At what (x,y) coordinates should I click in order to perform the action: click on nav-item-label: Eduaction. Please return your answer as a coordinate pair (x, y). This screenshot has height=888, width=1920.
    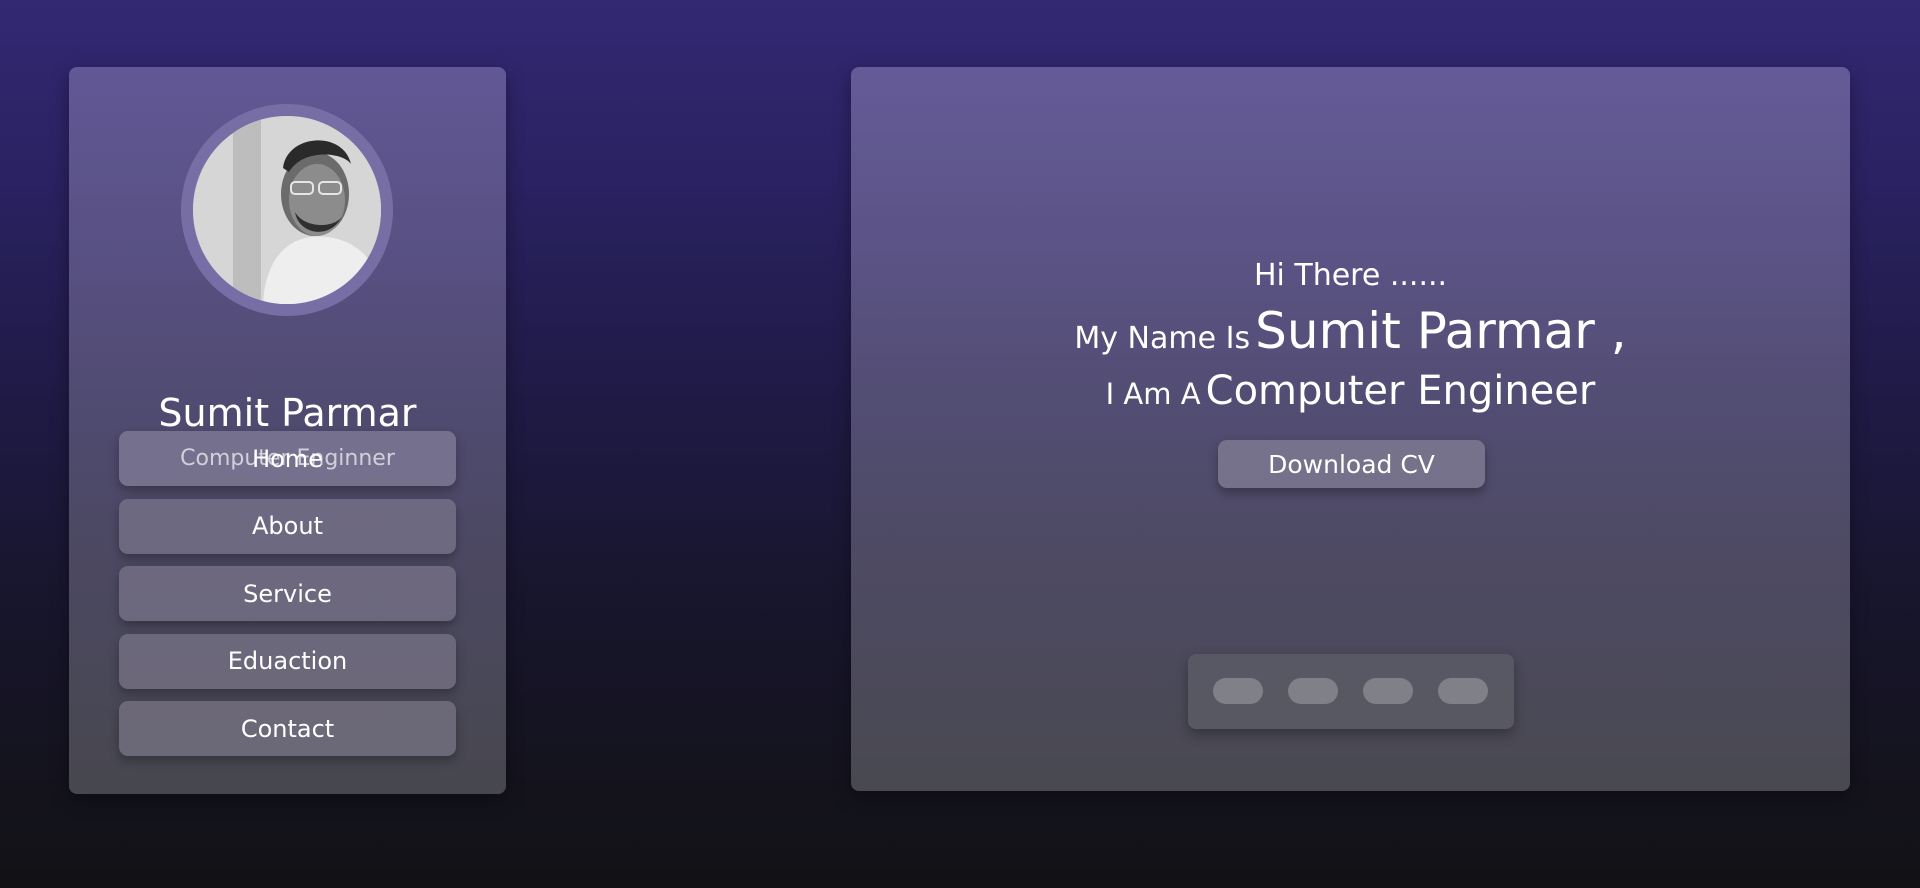
    Looking at the image, I should click on (287, 661).